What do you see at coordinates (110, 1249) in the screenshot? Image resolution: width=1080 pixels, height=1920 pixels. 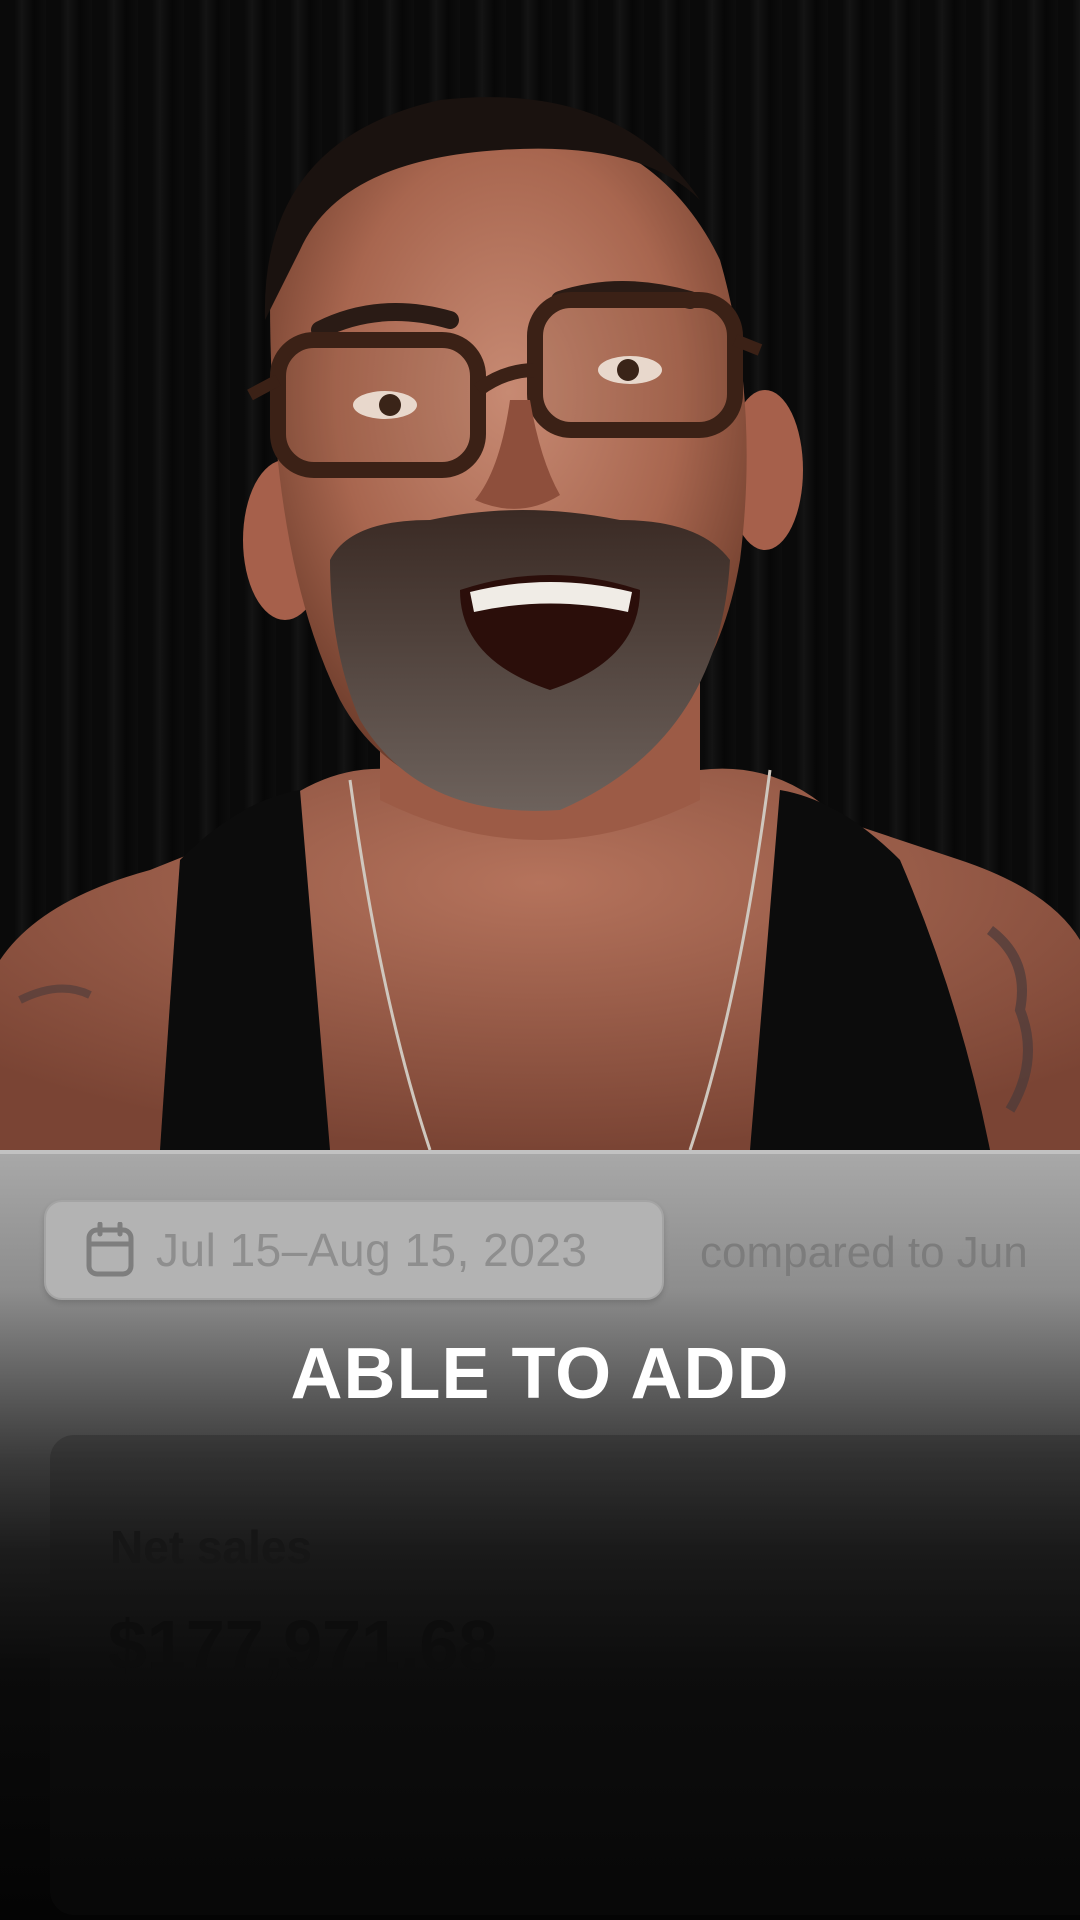 I see `calendar-icon` at bounding box center [110, 1249].